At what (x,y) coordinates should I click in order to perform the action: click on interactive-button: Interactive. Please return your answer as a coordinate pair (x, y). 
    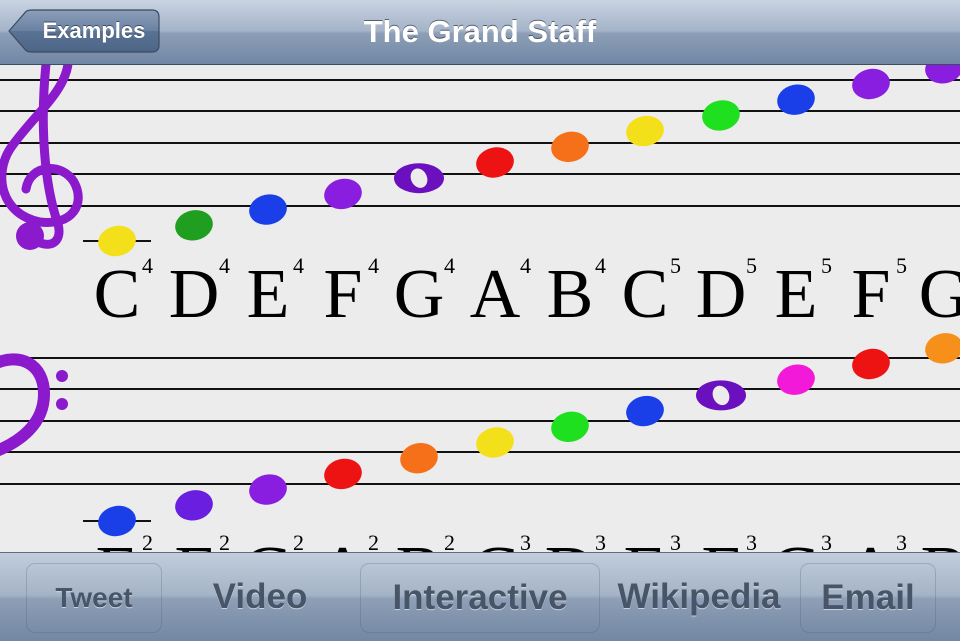
    Looking at the image, I should click on (480, 598).